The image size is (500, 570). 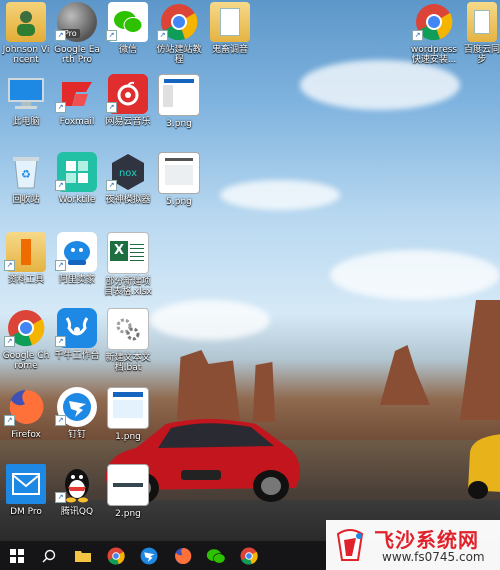 I want to click on search-icon, so click(x=49, y=556).